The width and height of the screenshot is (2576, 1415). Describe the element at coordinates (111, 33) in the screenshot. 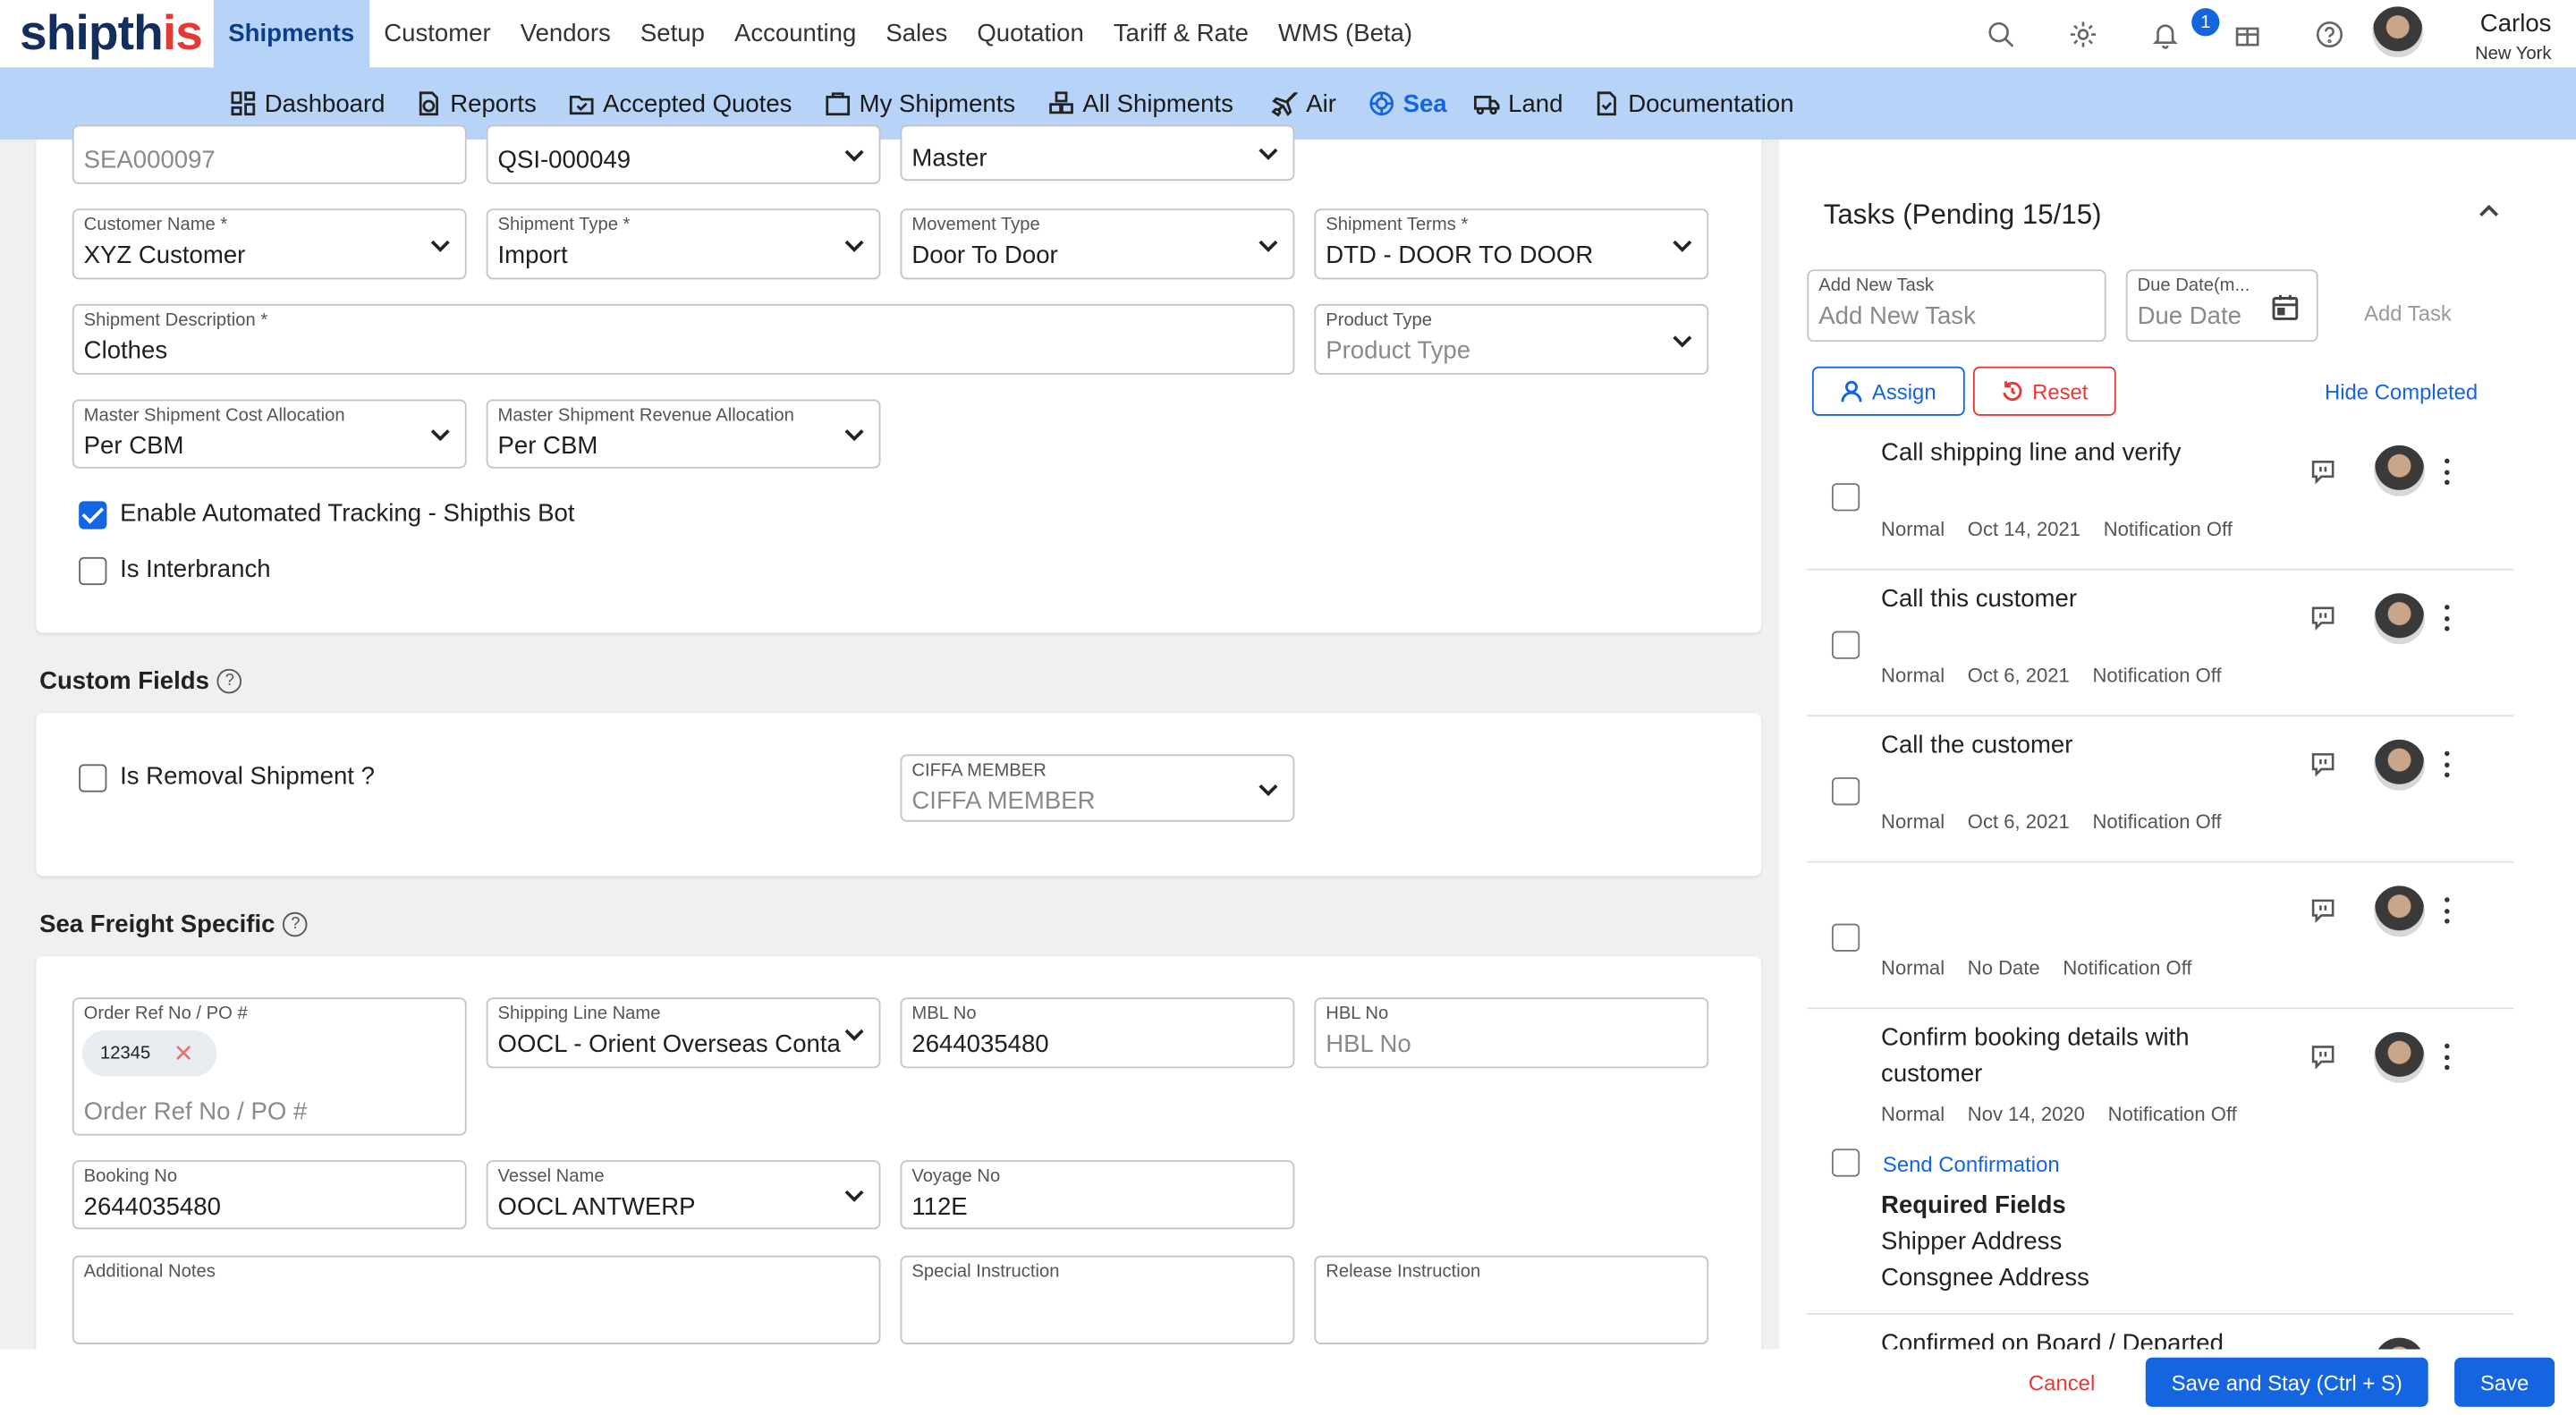

I see `shipthis-logo: shipth is` at that location.